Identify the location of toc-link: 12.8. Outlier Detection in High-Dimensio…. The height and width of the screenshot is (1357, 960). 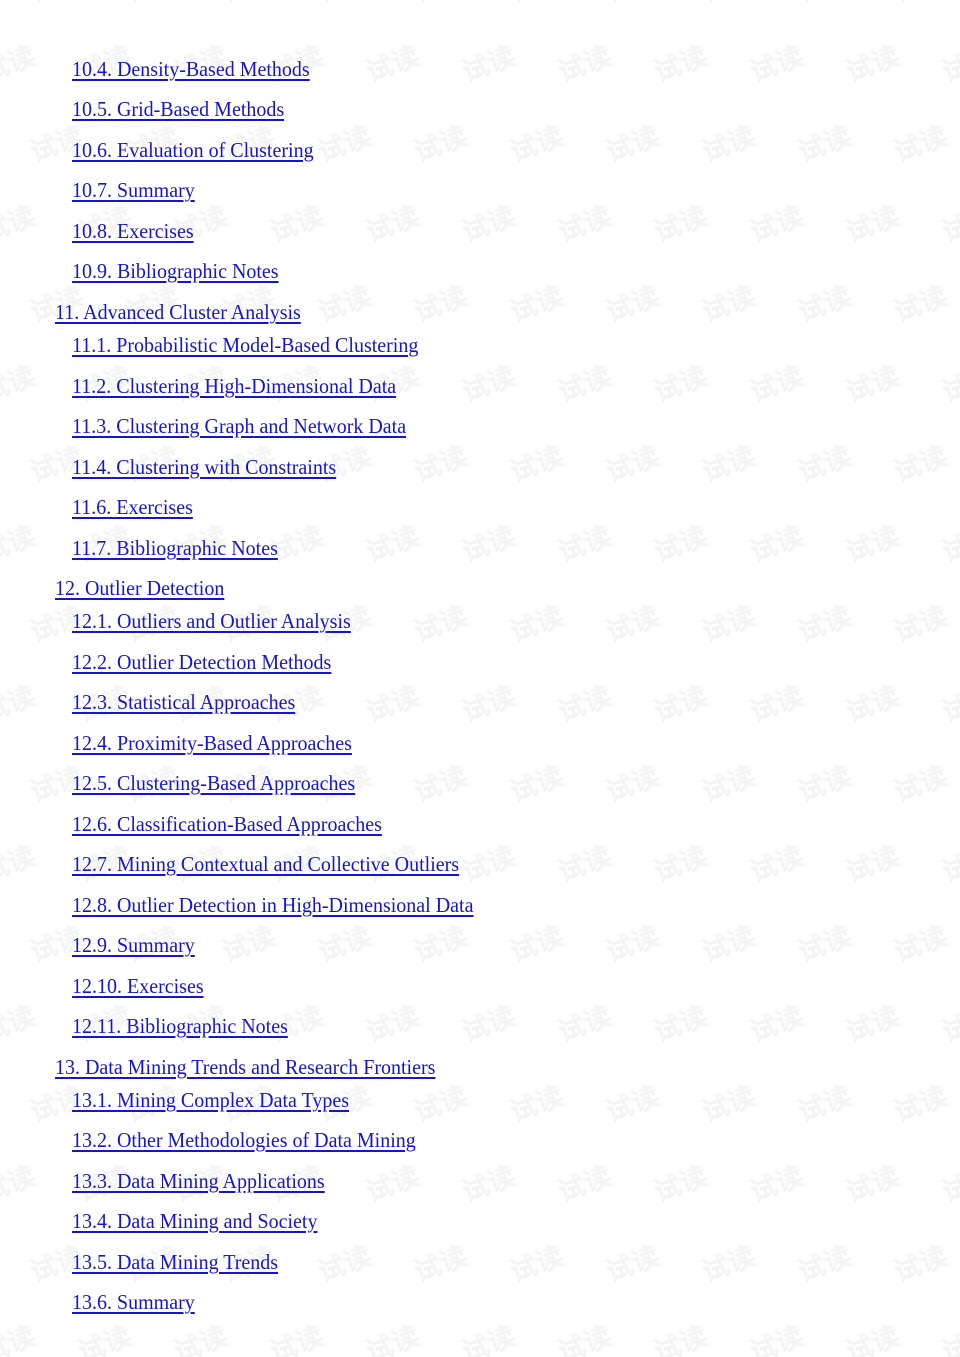
(272, 905).